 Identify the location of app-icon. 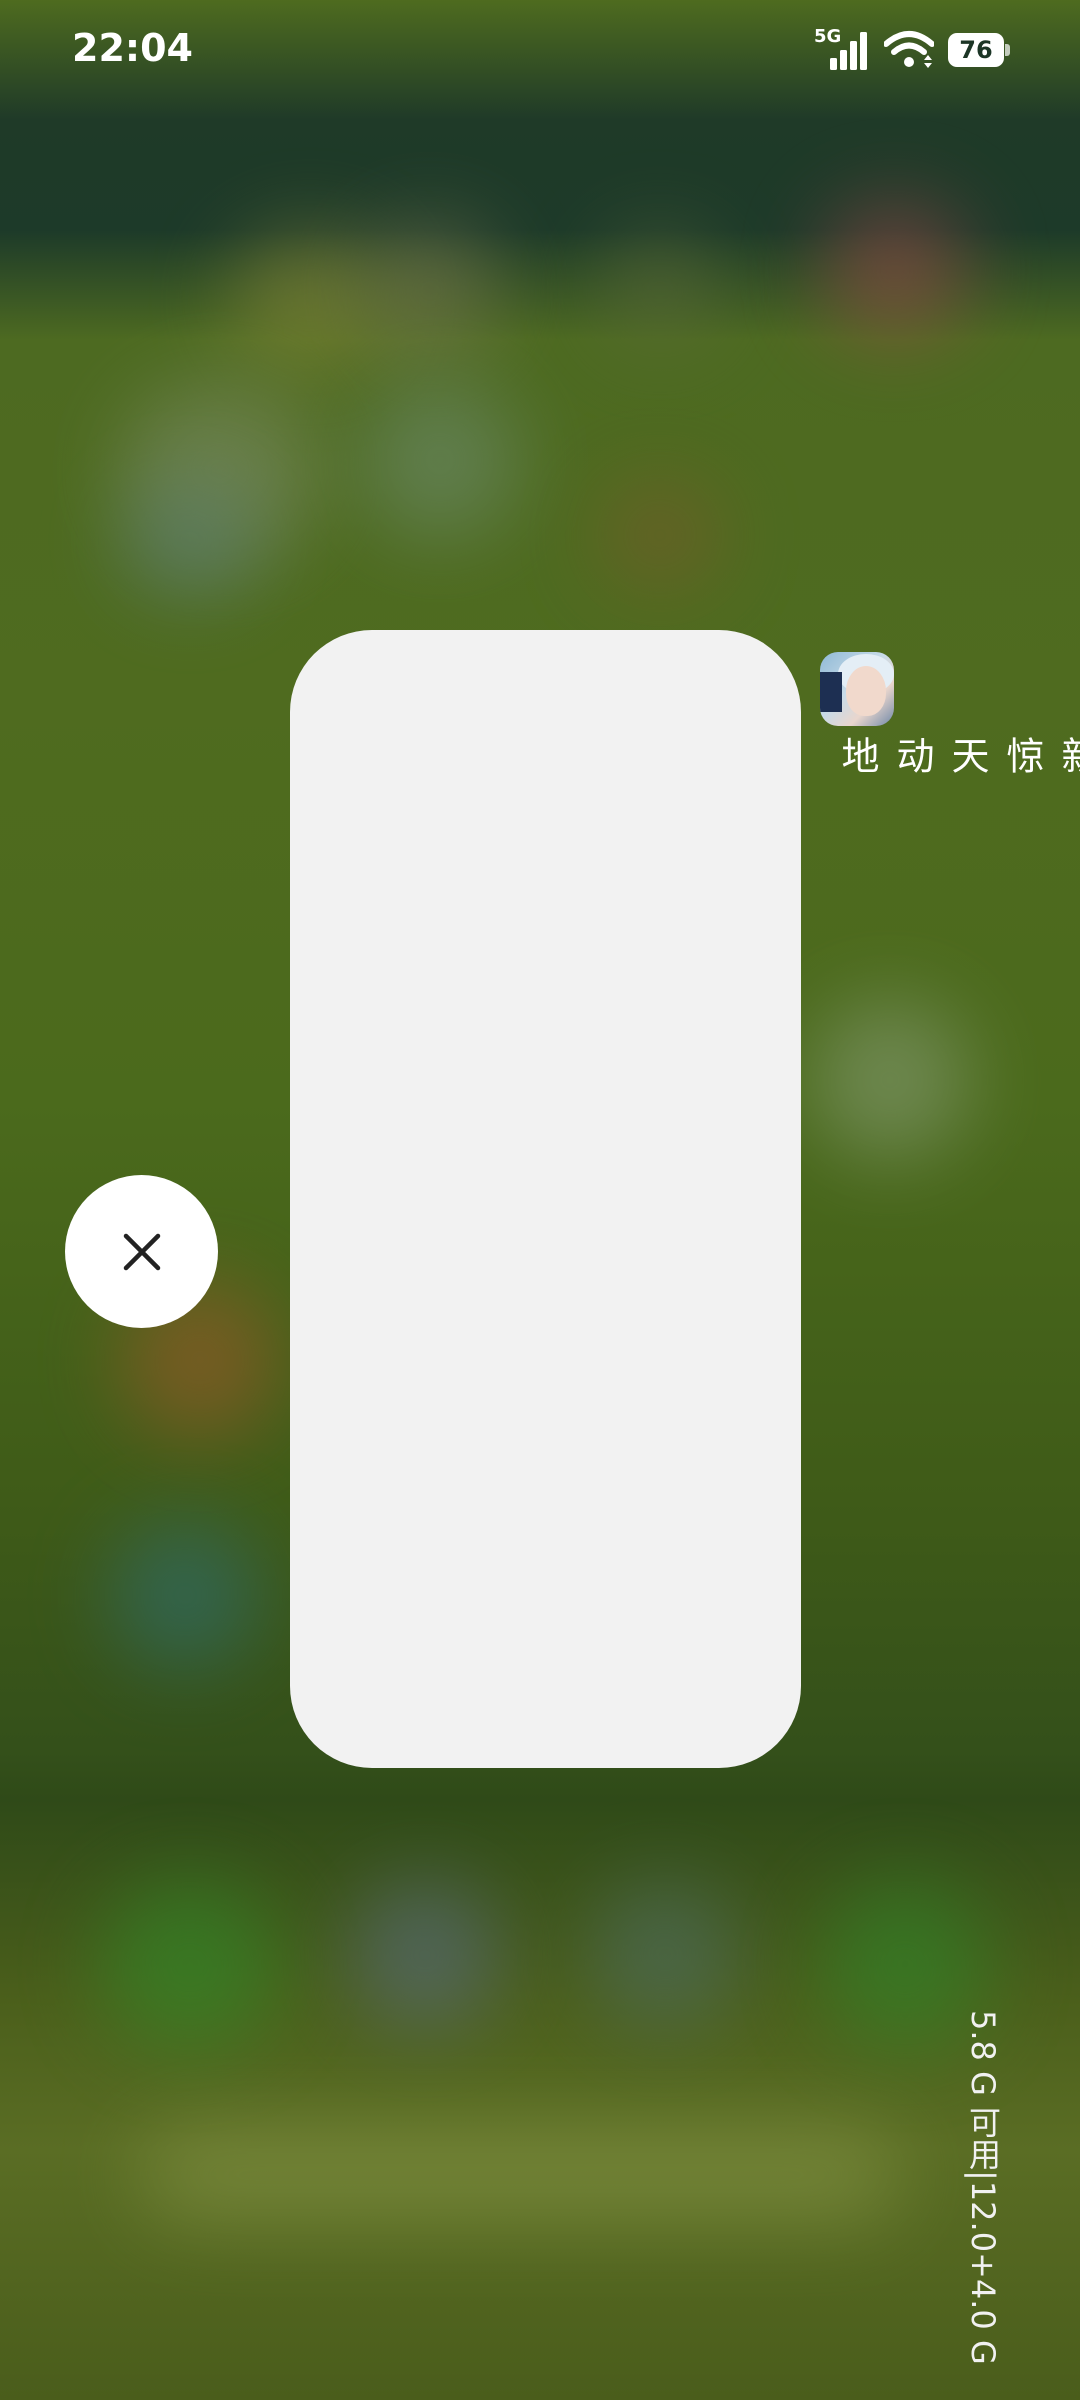
(857, 689).